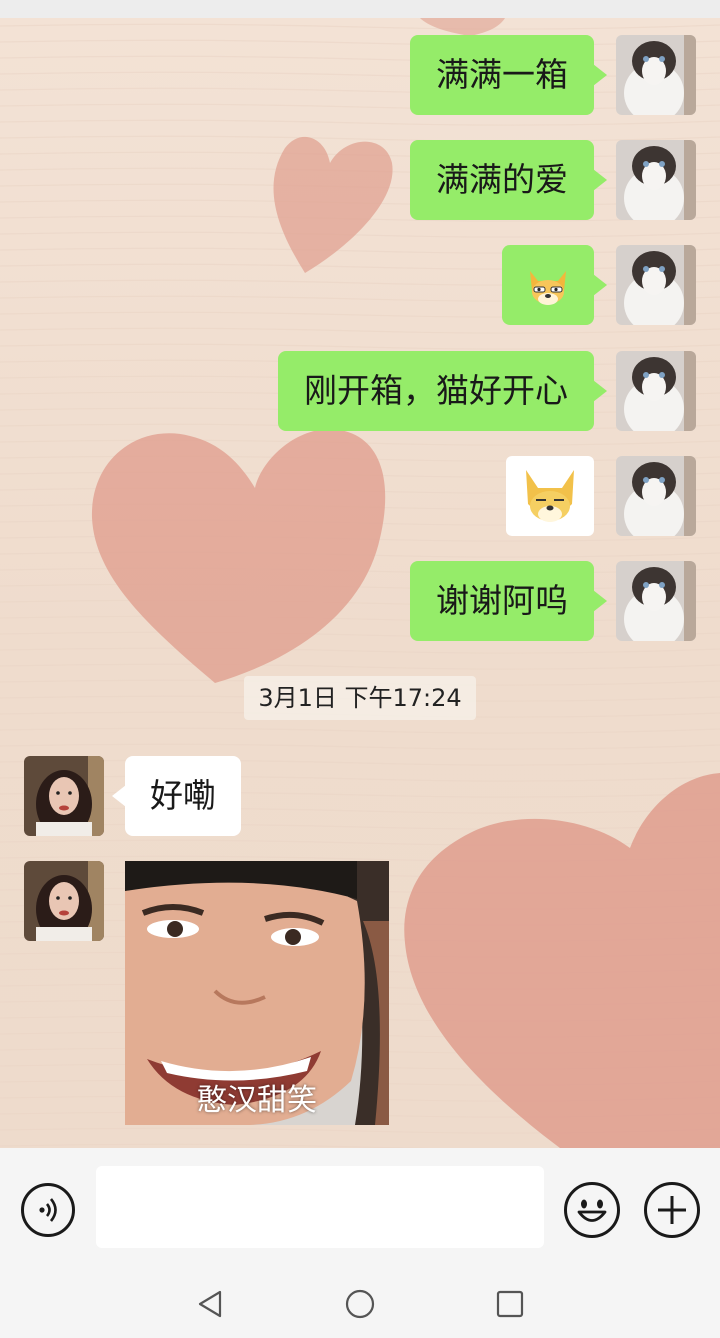 This screenshot has height=1338, width=720. What do you see at coordinates (257, 1100) in the screenshot?
I see `image-caption: 憨汉甜笑` at bounding box center [257, 1100].